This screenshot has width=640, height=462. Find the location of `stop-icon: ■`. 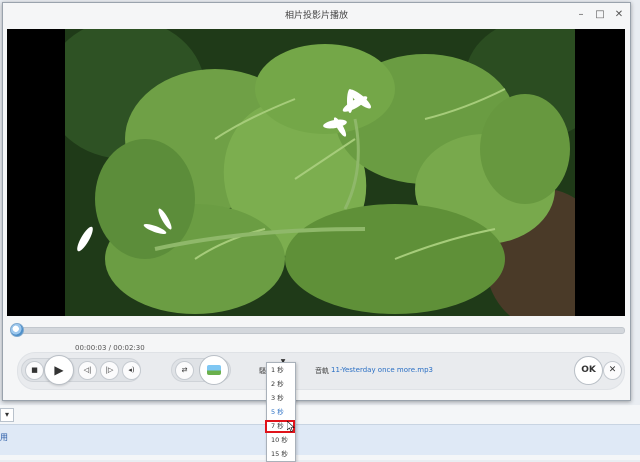

stop-icon: ■ is located at coordinates (34, 370).